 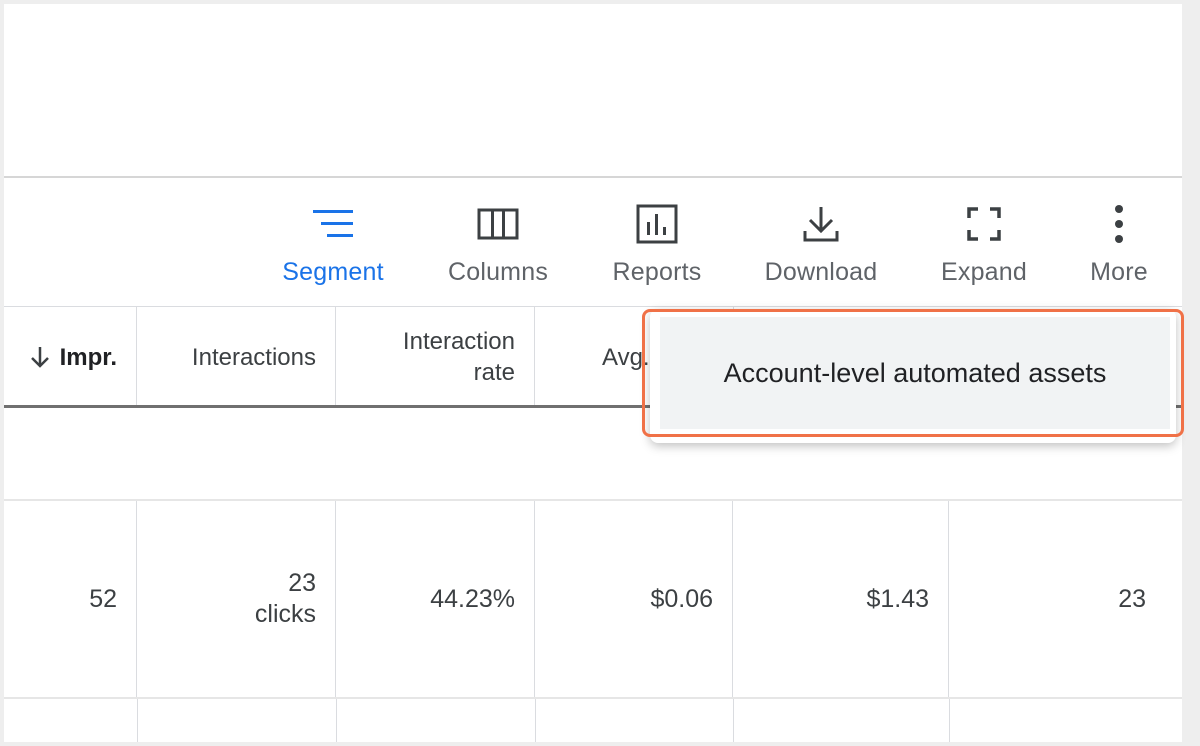 What do you see at coordinates (498, 224) in the screenshot?
I see `columns-icon` at bounding box center [498, 224].